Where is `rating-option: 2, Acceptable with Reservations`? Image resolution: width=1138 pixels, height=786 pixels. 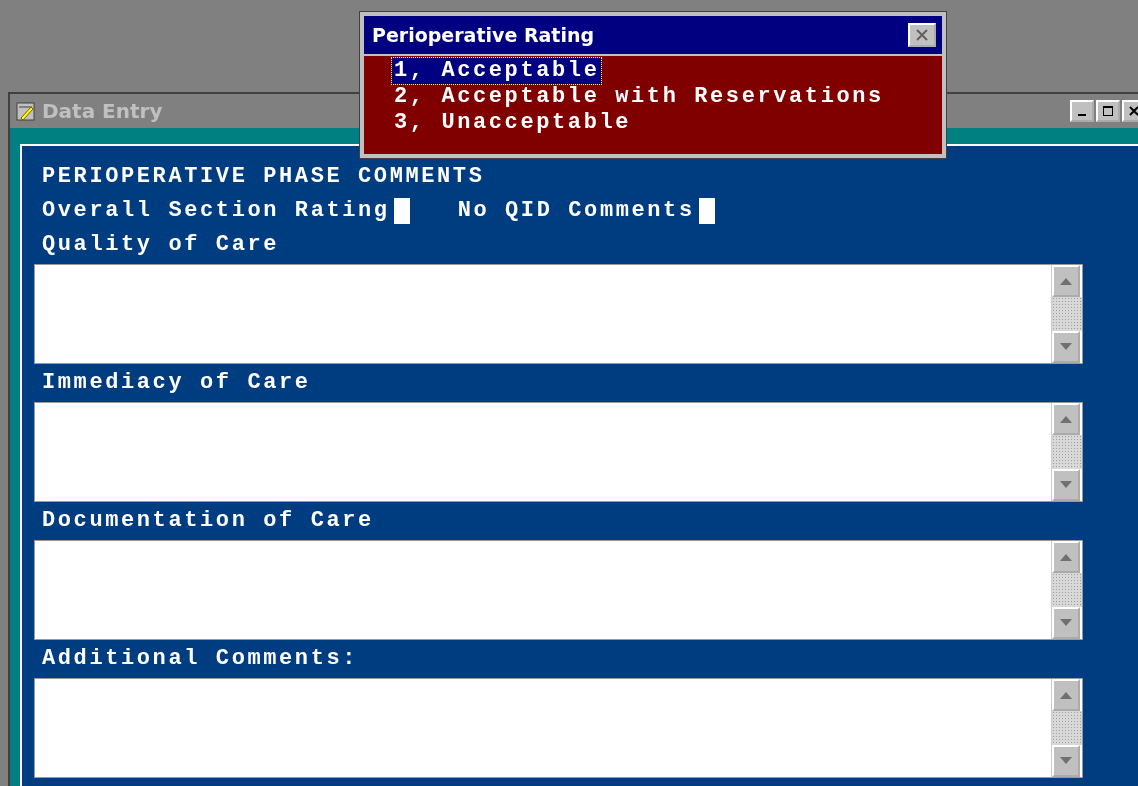
rating-option: 2, Acceptable with Reservations is located at coordinates (639, 97).